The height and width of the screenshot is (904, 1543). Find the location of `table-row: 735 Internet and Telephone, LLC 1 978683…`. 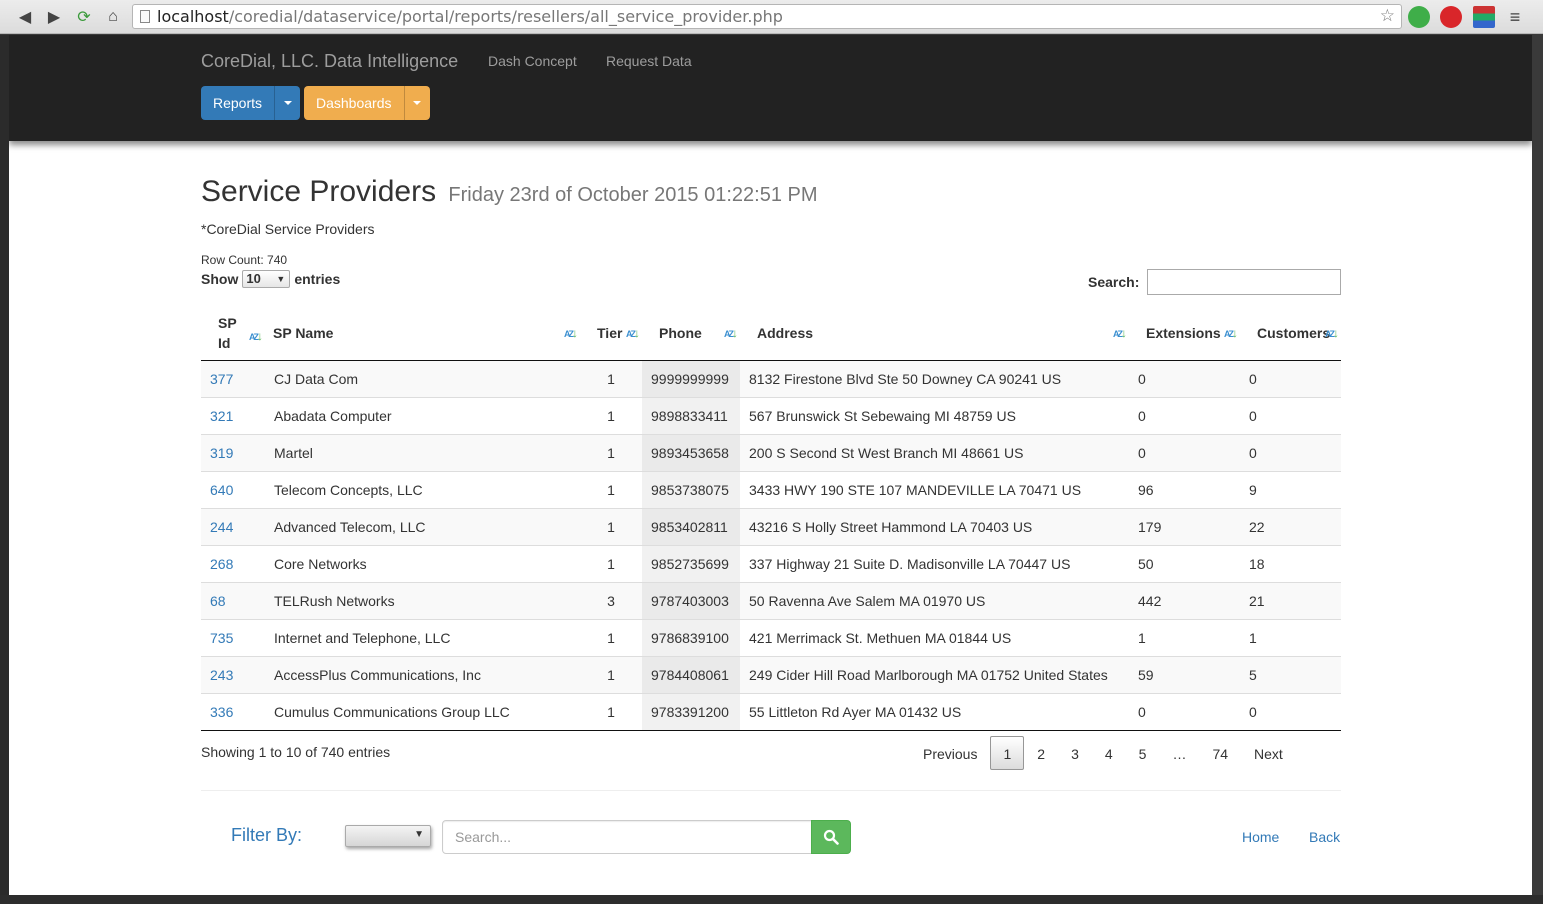

table-row: 735 Internet and Telephone, LLC 1 978683… is located at coordinates (771, 637).